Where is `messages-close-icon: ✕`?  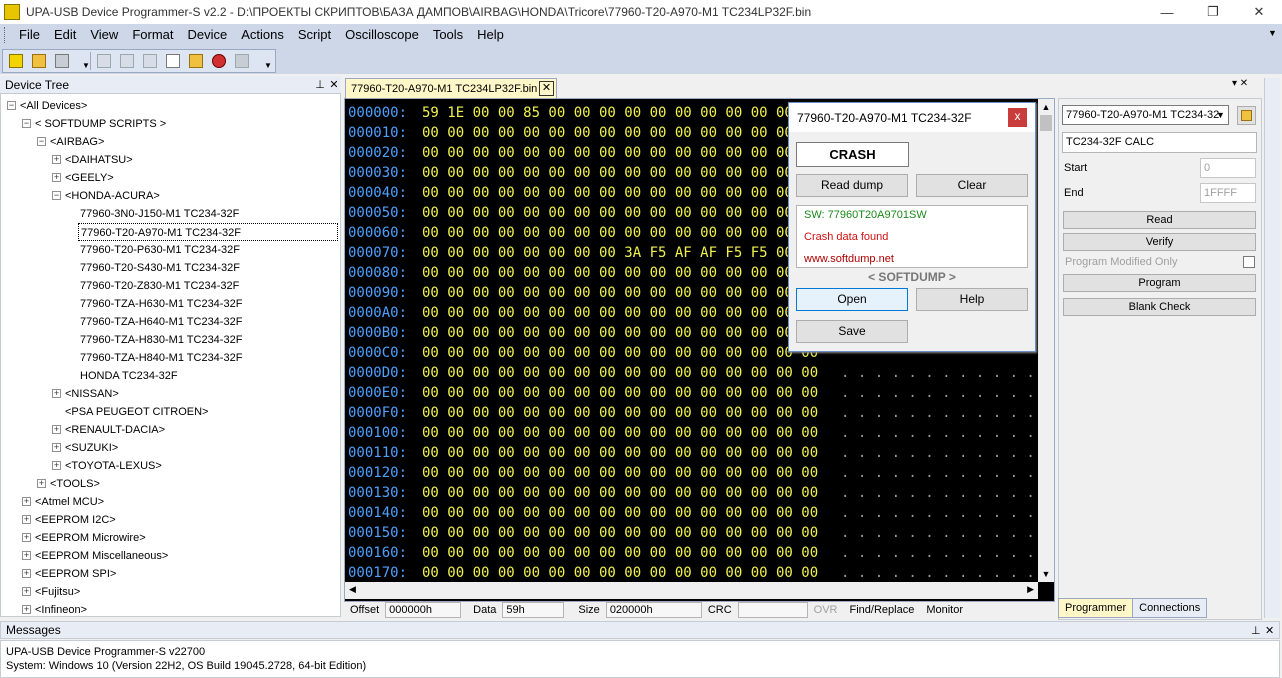 messages-close-icon: ✕ is located at coordinates (1272, 630).